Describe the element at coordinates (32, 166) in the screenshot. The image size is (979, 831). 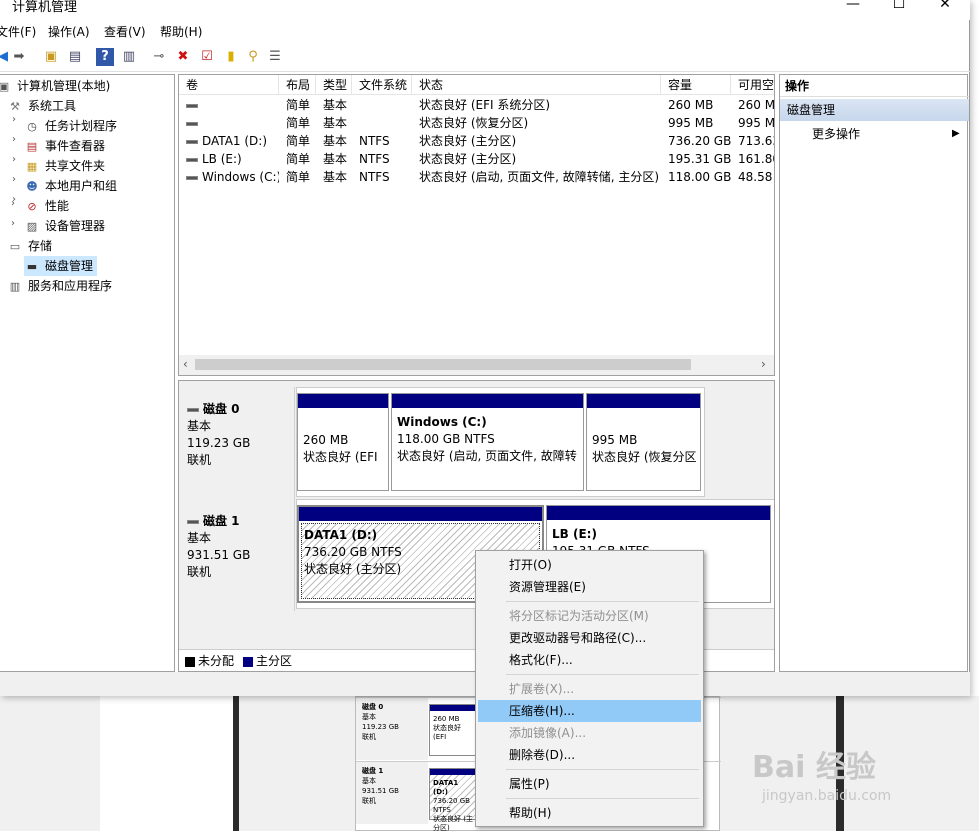
I see `shared-folder-icon: ▦` at that location.